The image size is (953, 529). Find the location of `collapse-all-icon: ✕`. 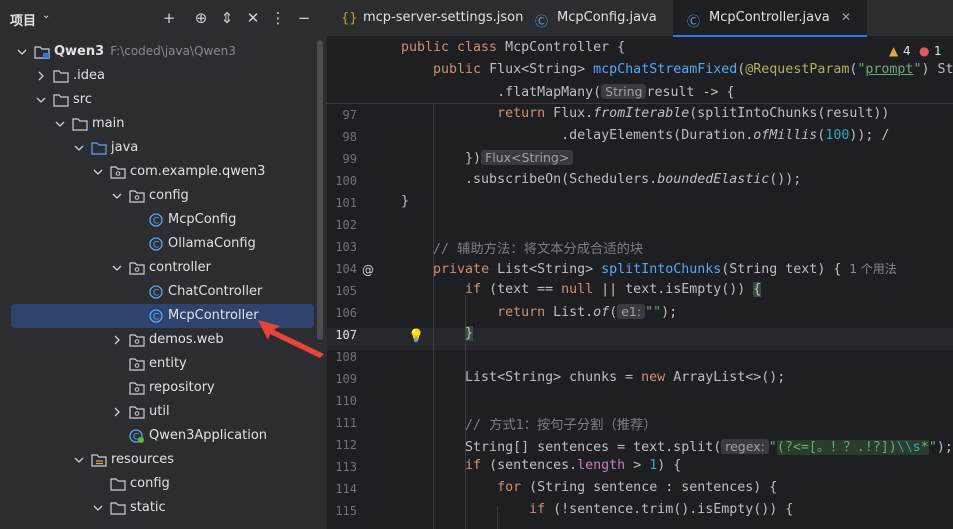

collapse-all-icon: ✕ is located at coordinates (253, 18).